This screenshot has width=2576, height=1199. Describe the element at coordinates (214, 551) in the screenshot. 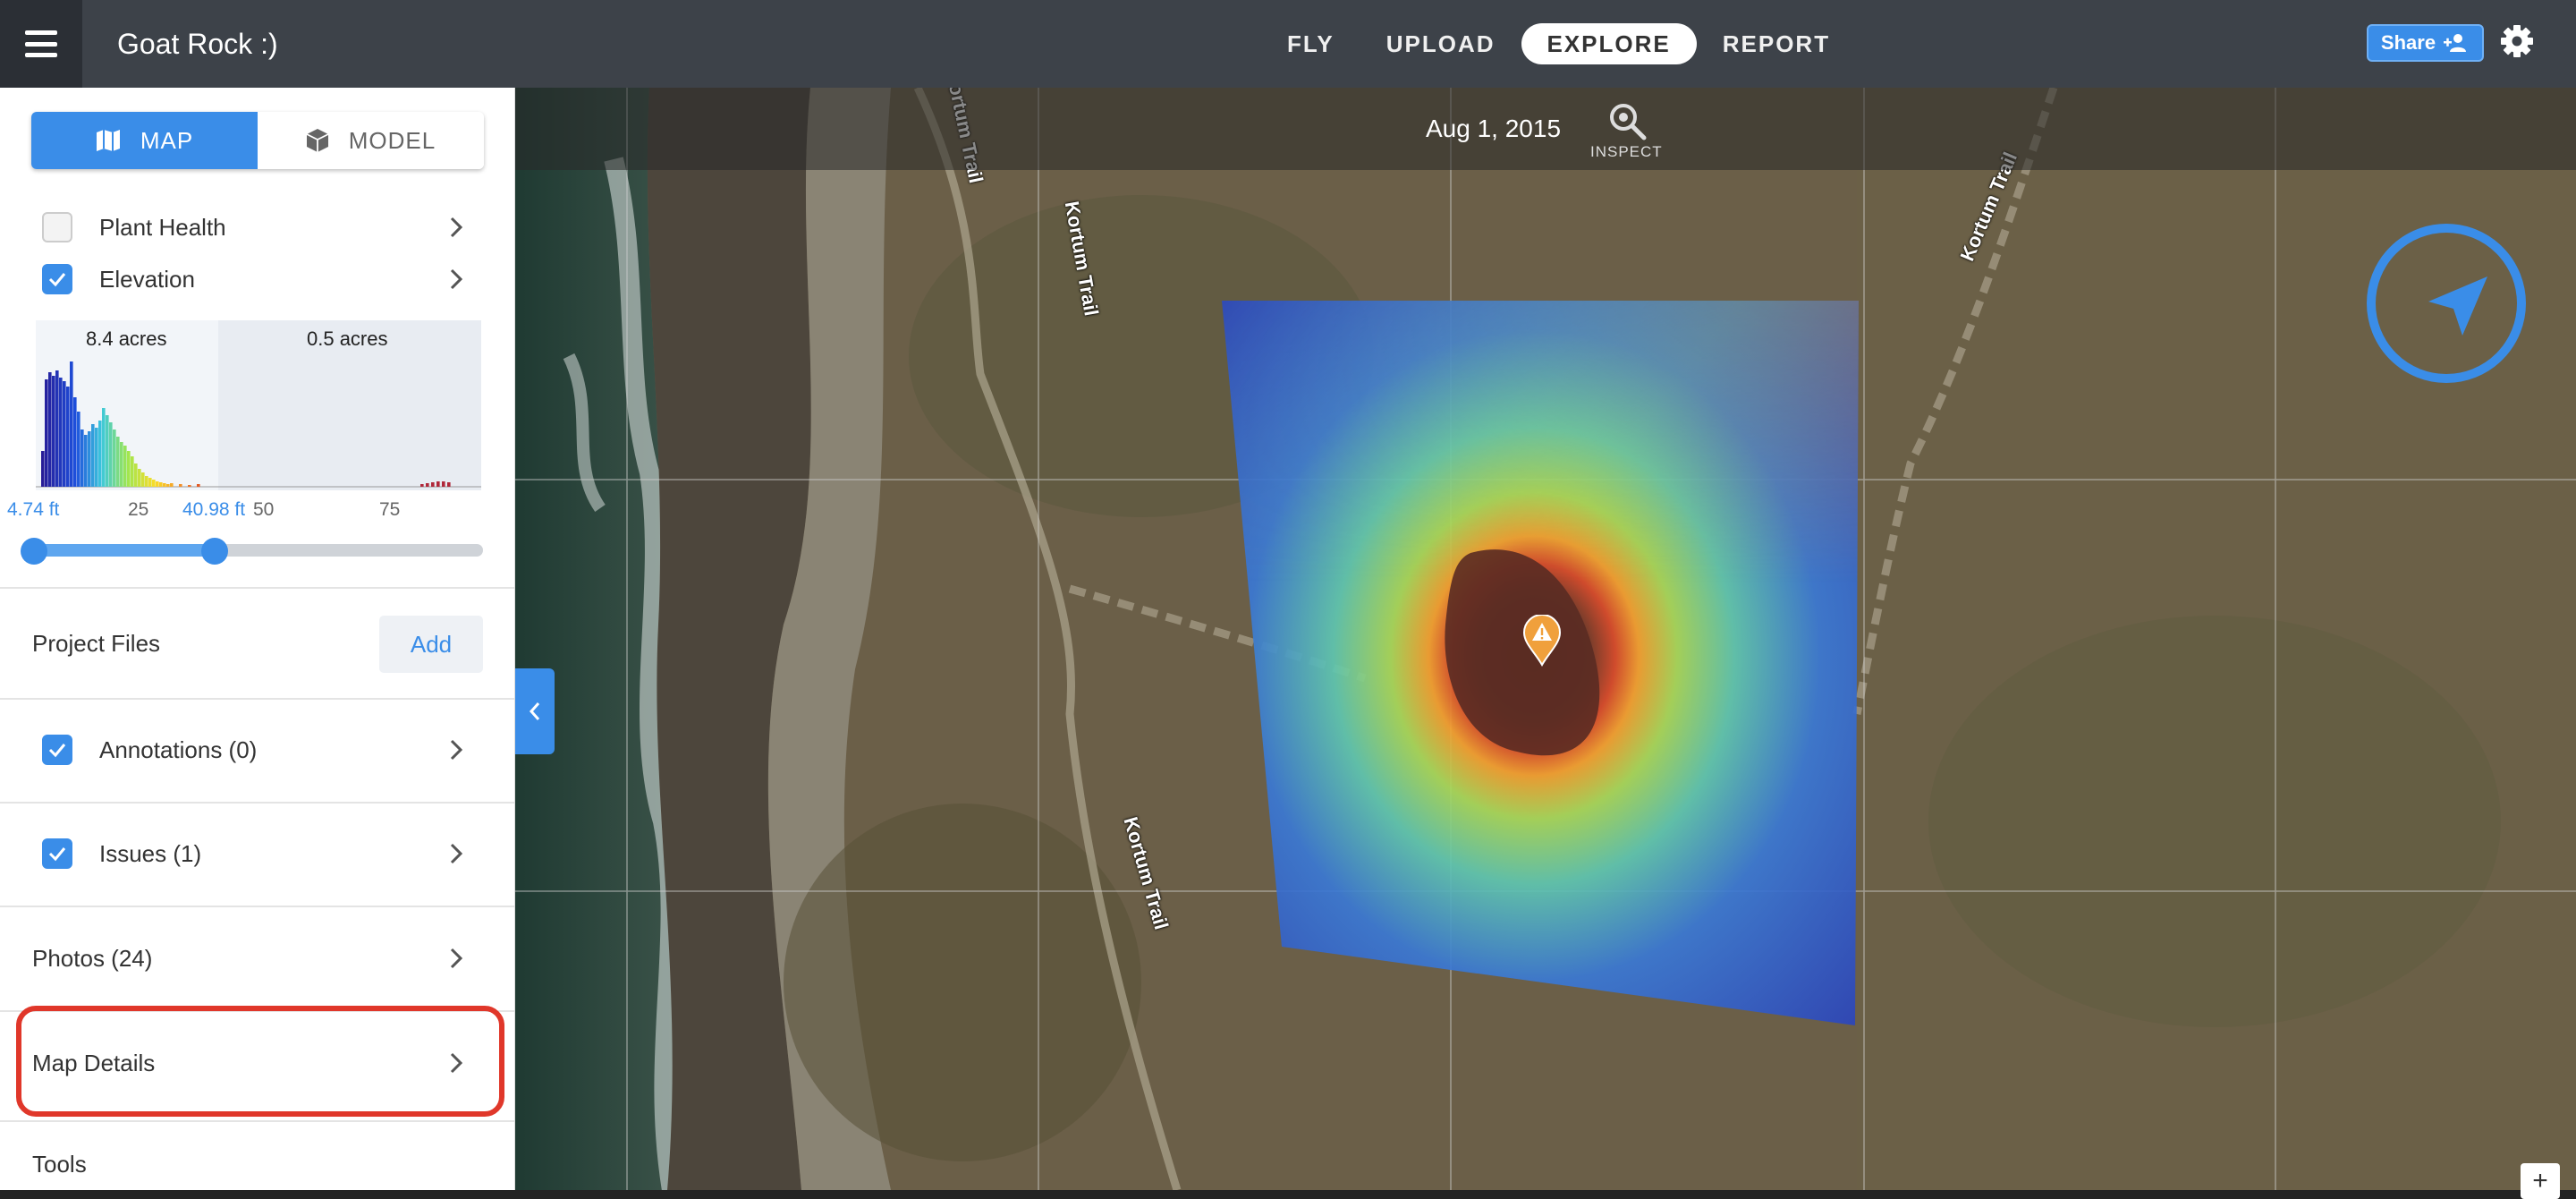

I see `elevation-max-handle` at that location.